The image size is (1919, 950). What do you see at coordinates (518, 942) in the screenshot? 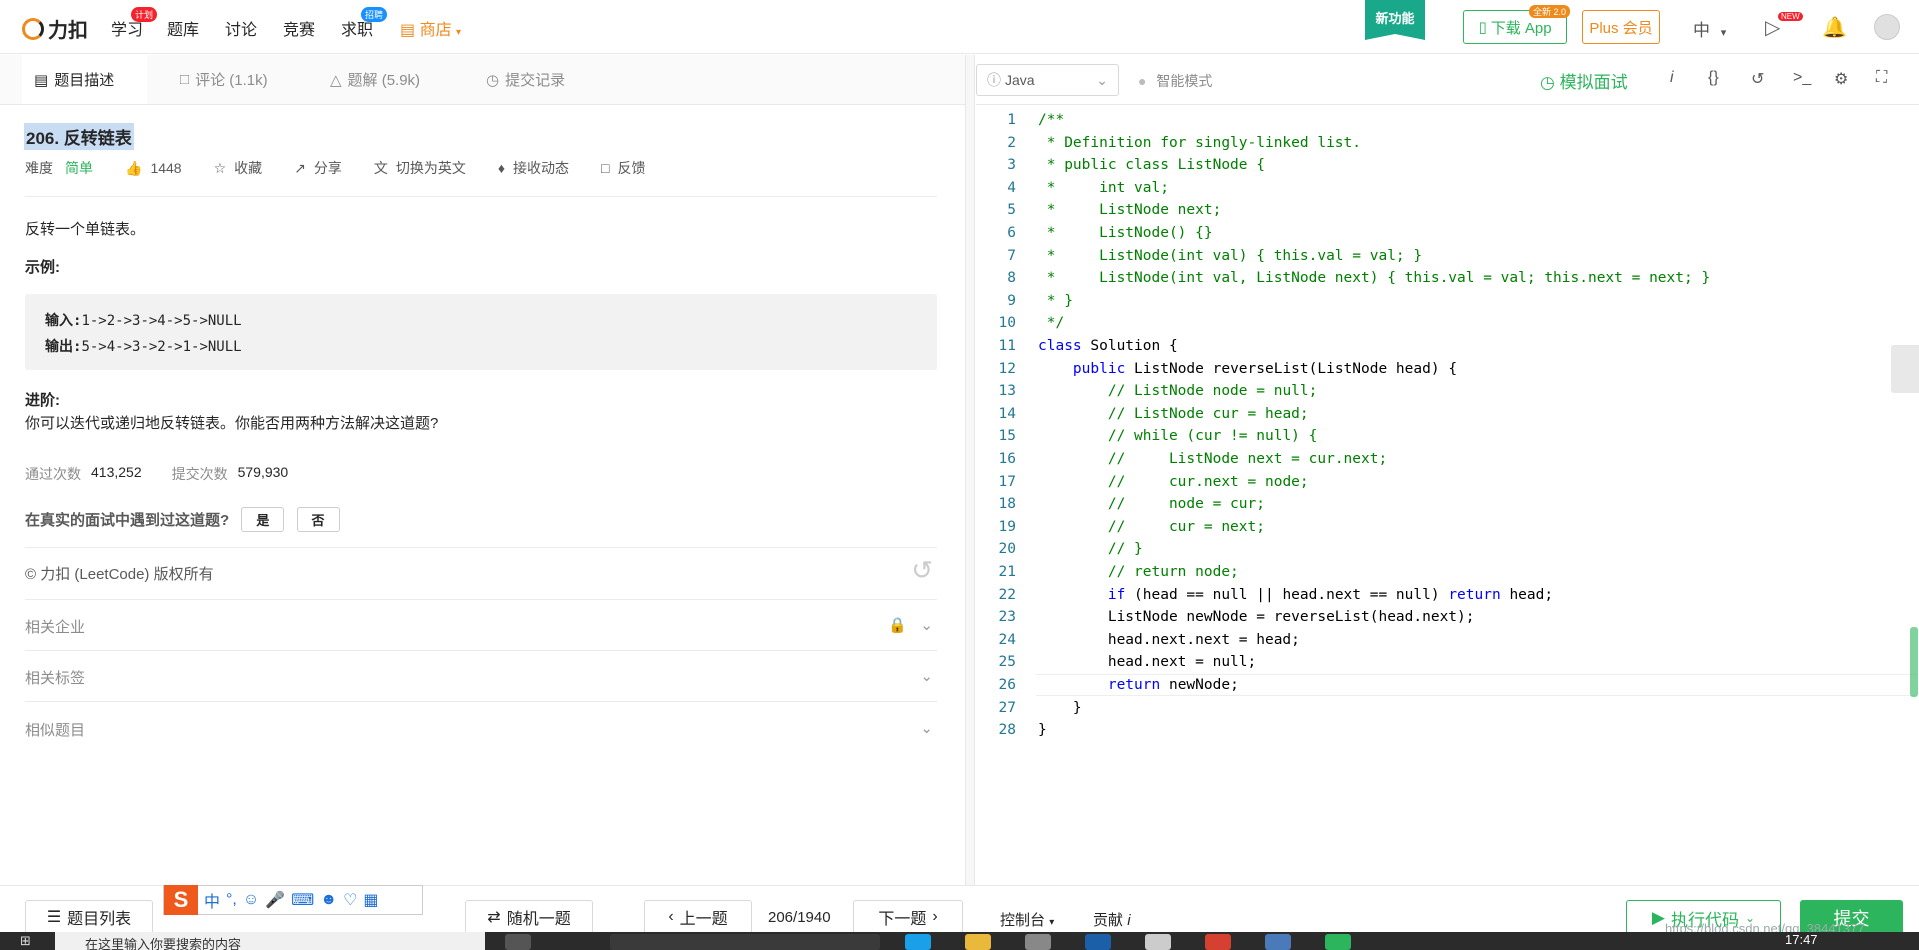
I see `cortana-icon` at bounding box center [518, 942].